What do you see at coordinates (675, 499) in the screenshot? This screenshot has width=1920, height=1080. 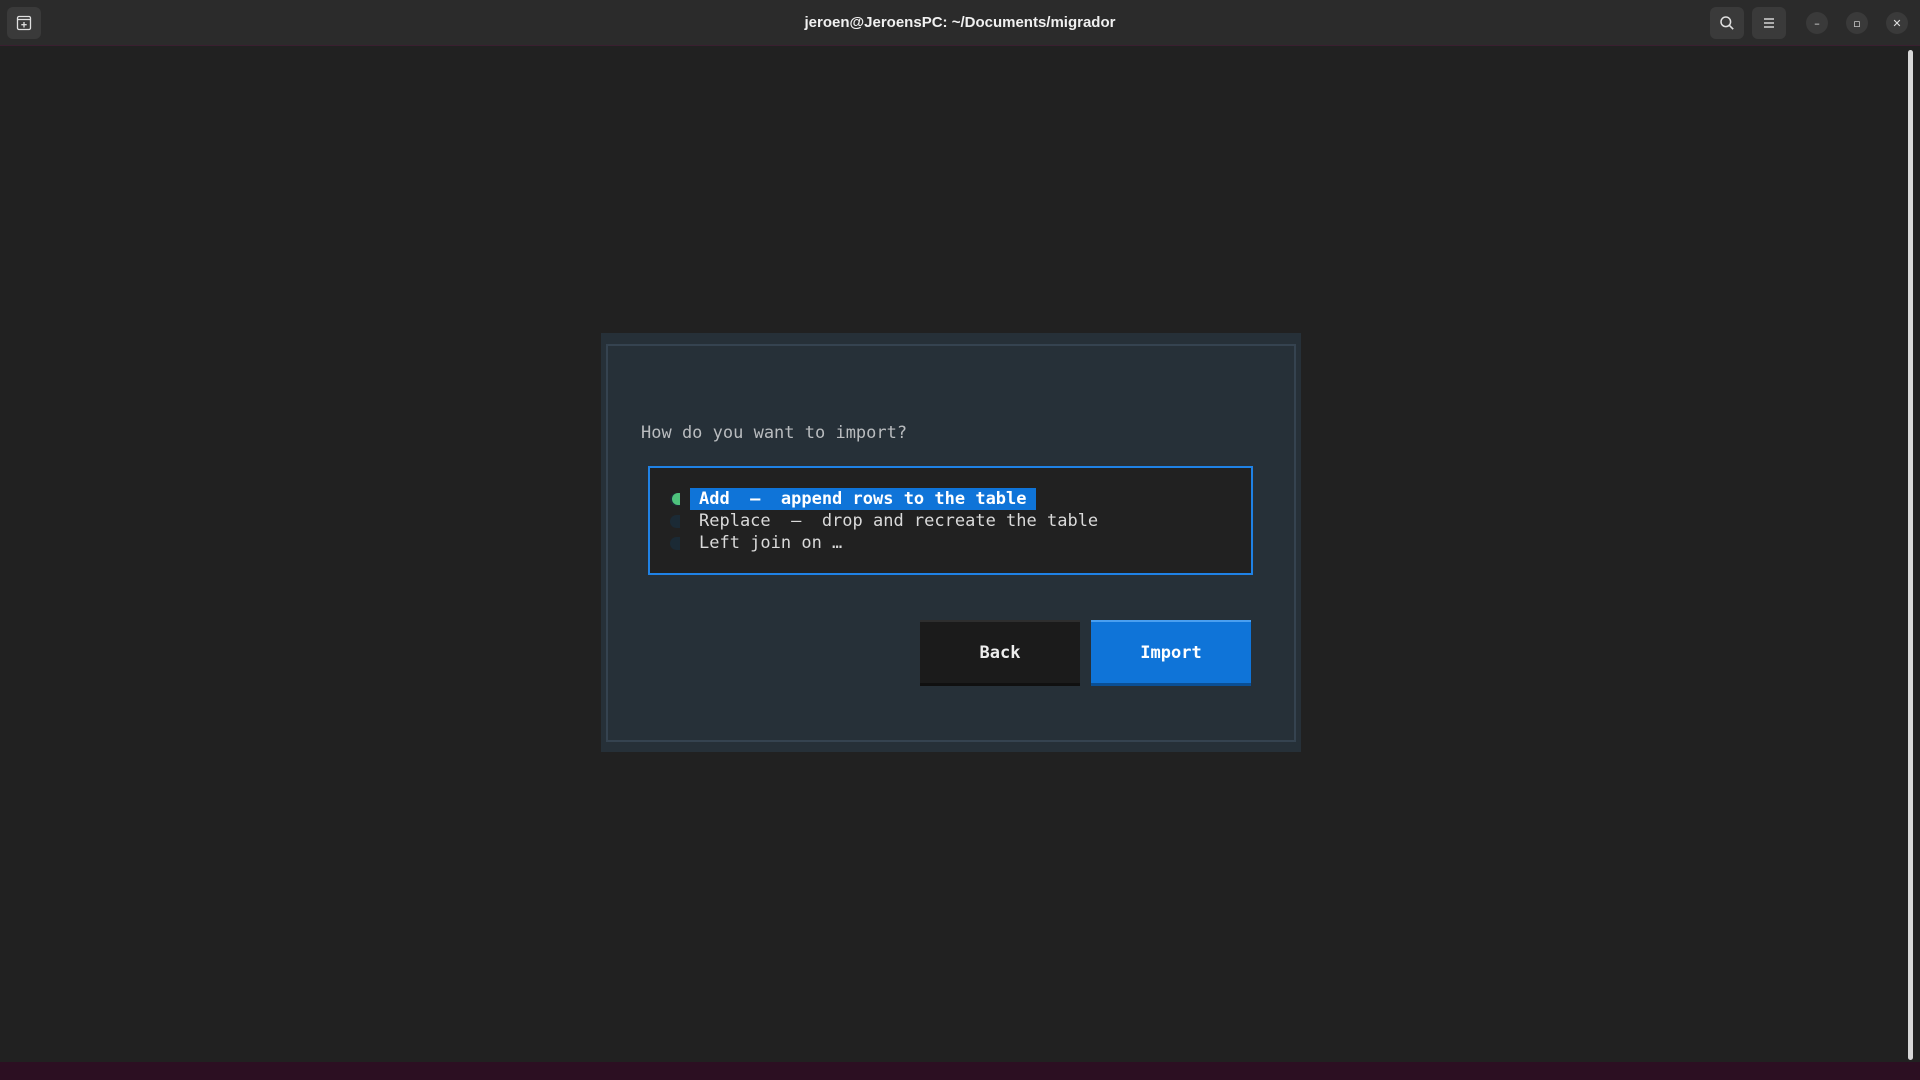 I see `radio-selected-icon` at bounding box center [675, 499].